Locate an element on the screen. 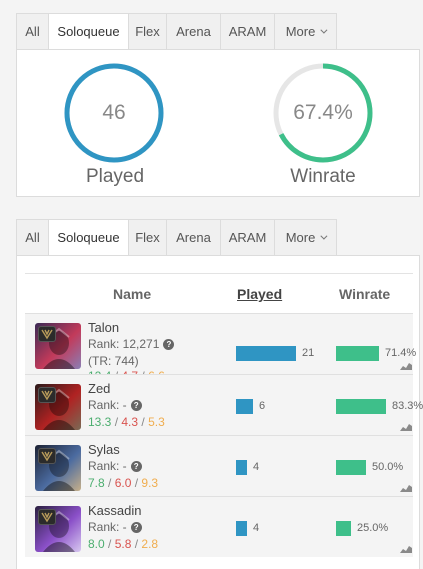  winrate-percent: 71.4% is located at coordinates (401, 353).